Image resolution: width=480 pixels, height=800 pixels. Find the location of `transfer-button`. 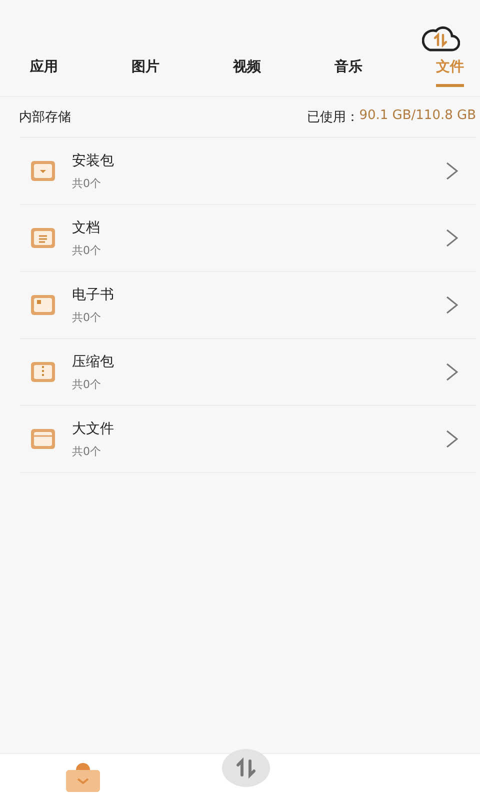

transfer-button is located at coordinates (246, 768).